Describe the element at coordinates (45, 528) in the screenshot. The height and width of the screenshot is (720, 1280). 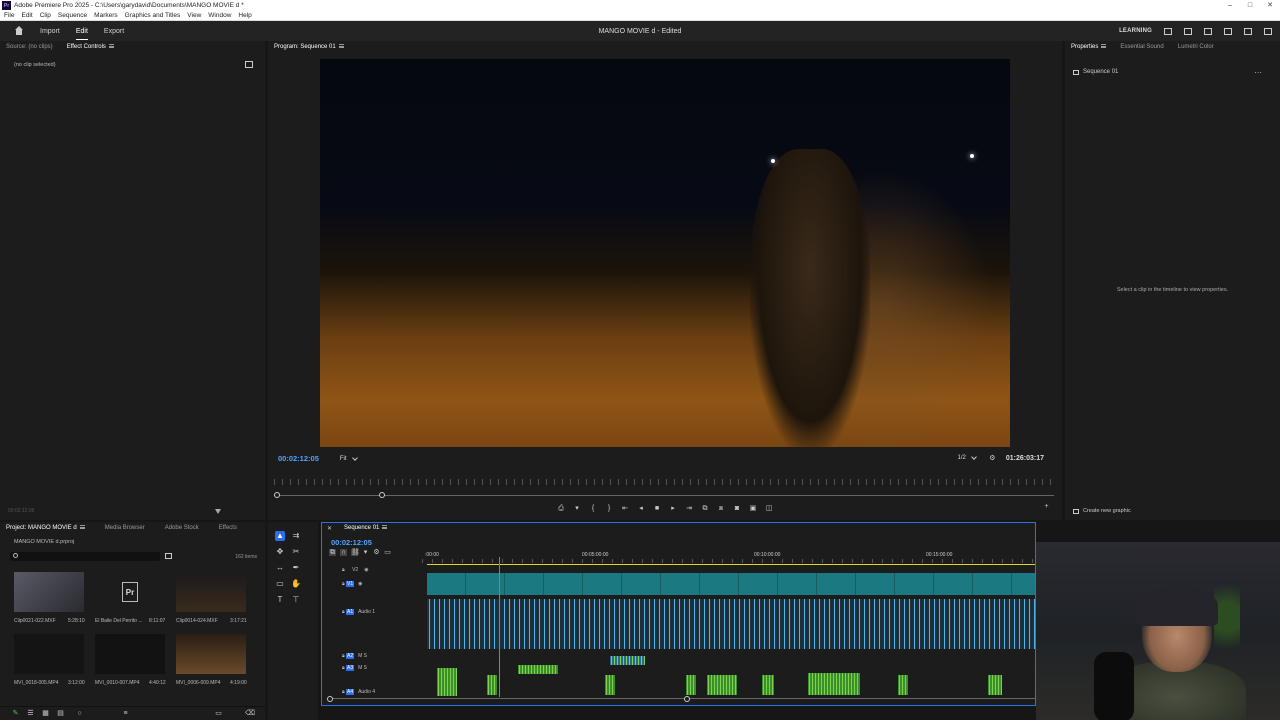
I see `tab-project: Project: MANGO MOVIE d` at that location.